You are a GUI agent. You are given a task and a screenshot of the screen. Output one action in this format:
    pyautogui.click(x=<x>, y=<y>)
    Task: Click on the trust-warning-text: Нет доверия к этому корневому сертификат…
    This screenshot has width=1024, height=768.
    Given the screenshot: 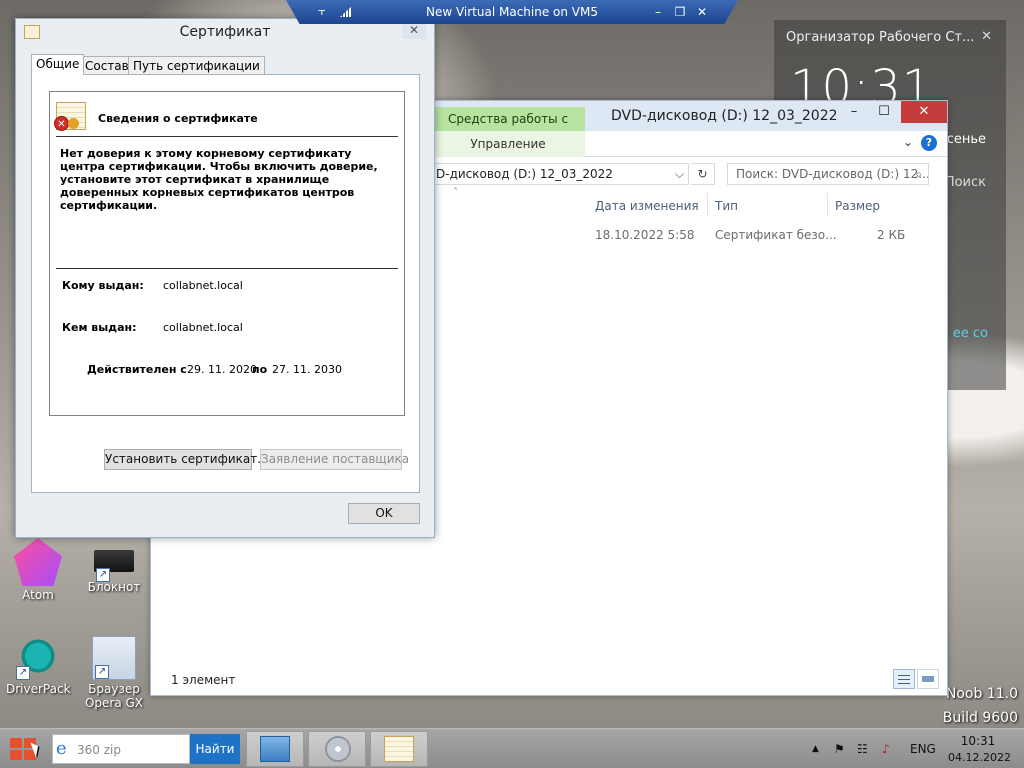 What is the action you would take?
    pyautogui.click(x=219, y=179)
    